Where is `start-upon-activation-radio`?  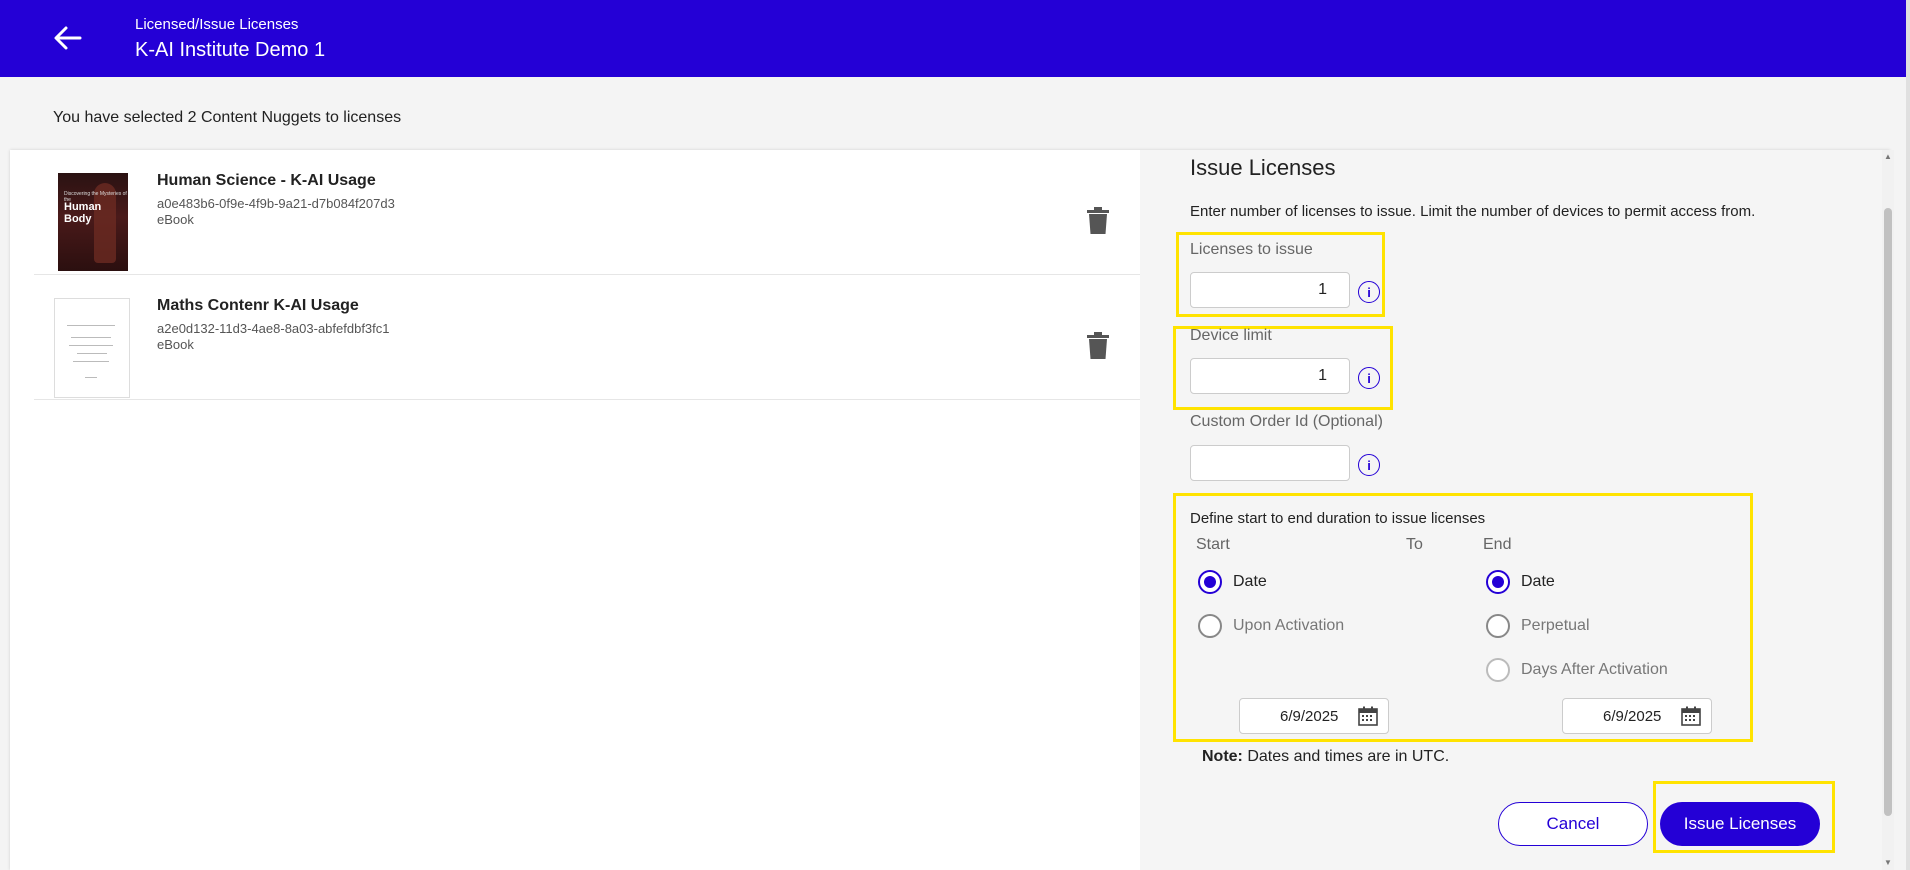 start-upon-activation-radio is located at coordinates (1210, 626).